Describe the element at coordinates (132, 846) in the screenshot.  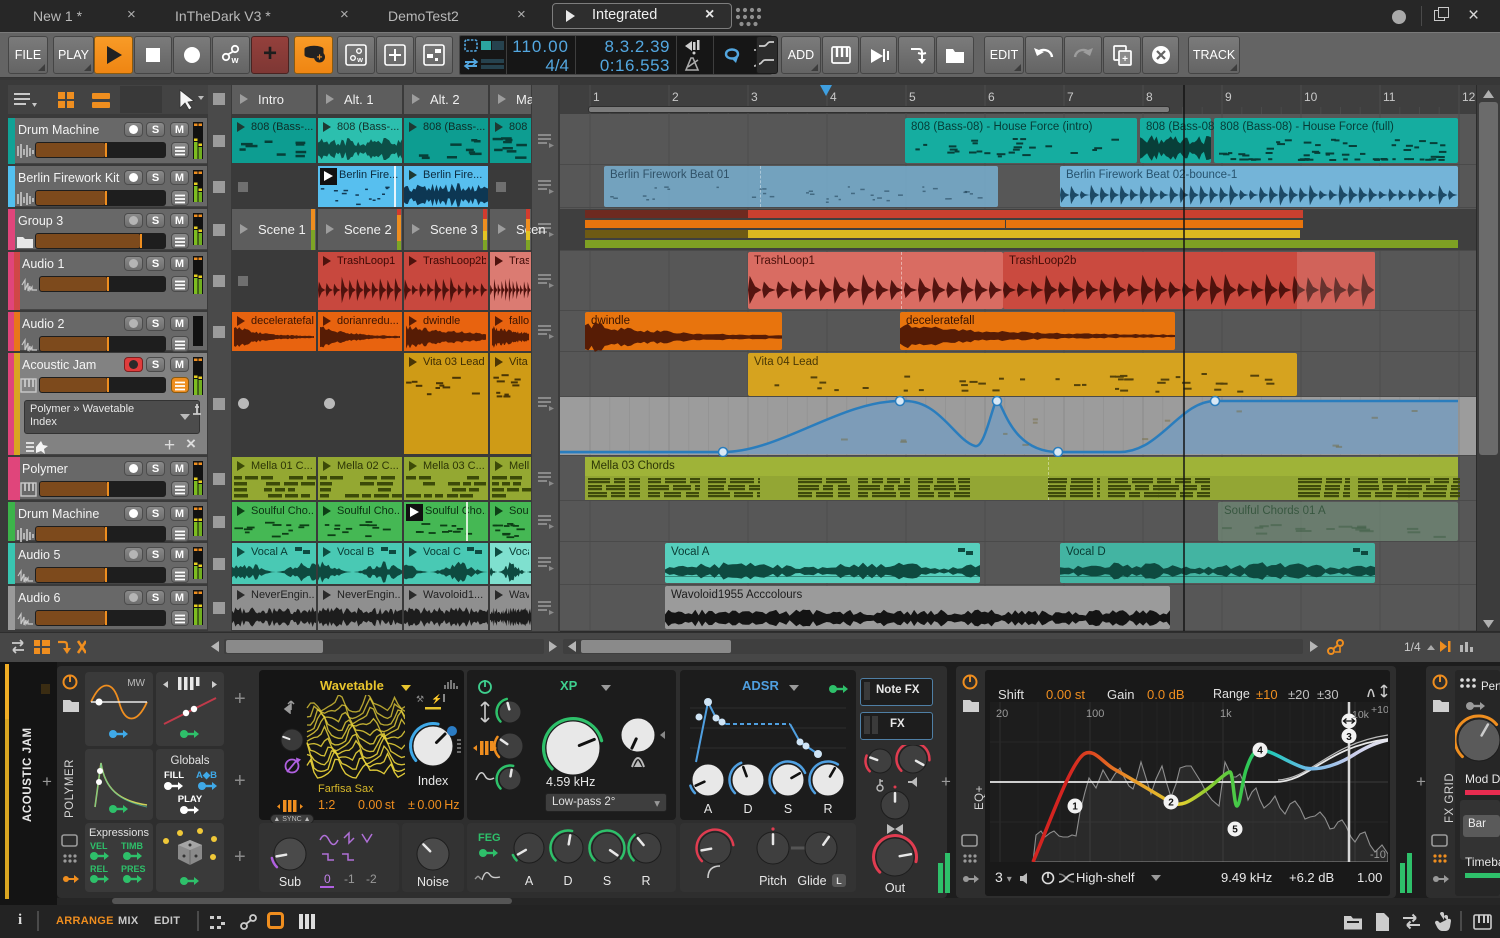
I see `svg-text: TIMB` at that location.